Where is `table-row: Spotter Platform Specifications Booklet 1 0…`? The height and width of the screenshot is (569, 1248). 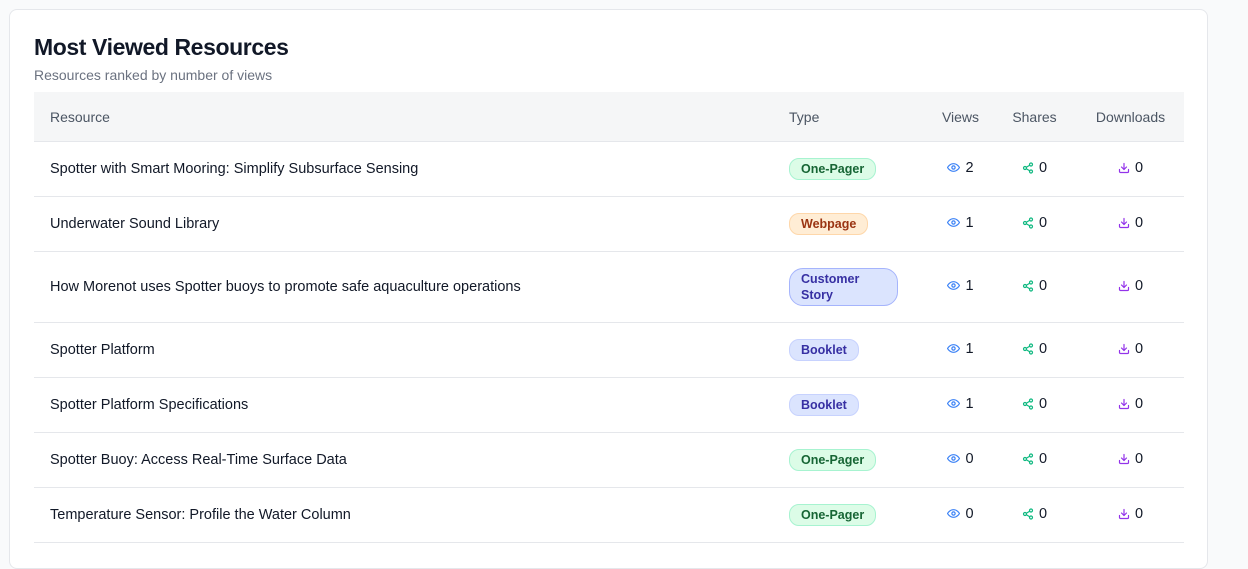 table-row: Spotter Platform Specifications Booklet 1 0… is located at coordinates (609, 405).